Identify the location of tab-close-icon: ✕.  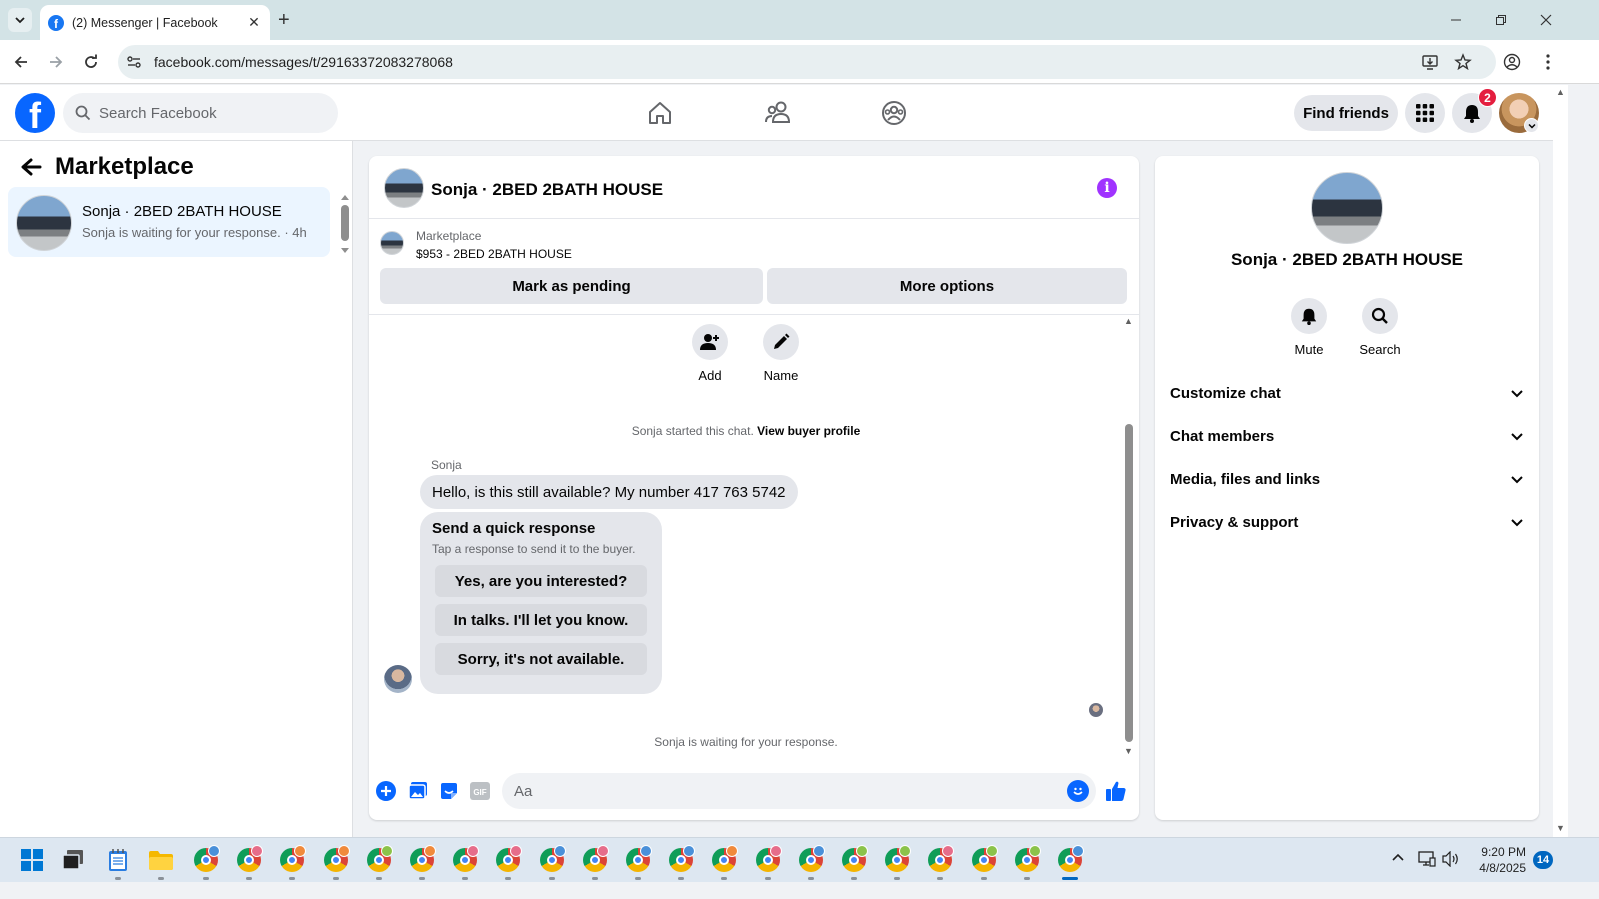
(254, 22).